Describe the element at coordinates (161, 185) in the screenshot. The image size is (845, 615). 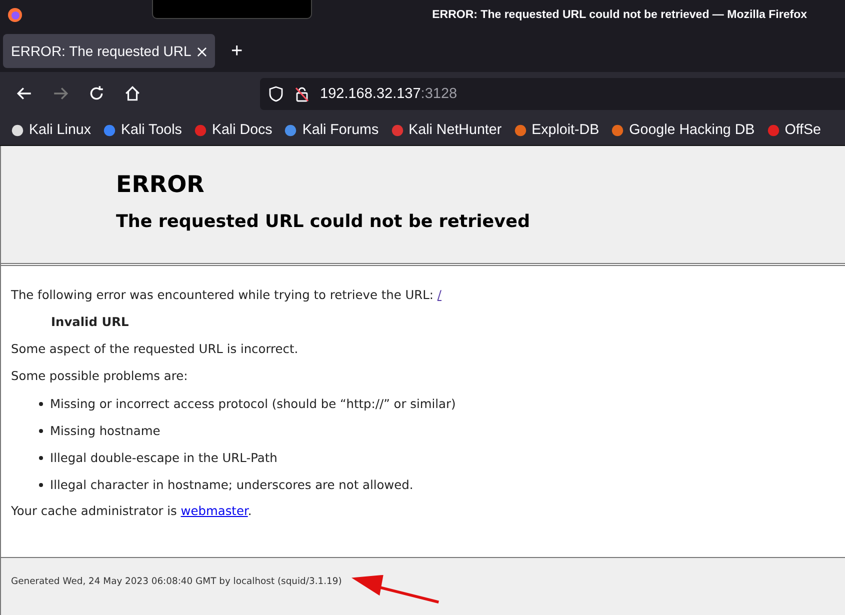
I see `error-heading: ERROR` at that location.